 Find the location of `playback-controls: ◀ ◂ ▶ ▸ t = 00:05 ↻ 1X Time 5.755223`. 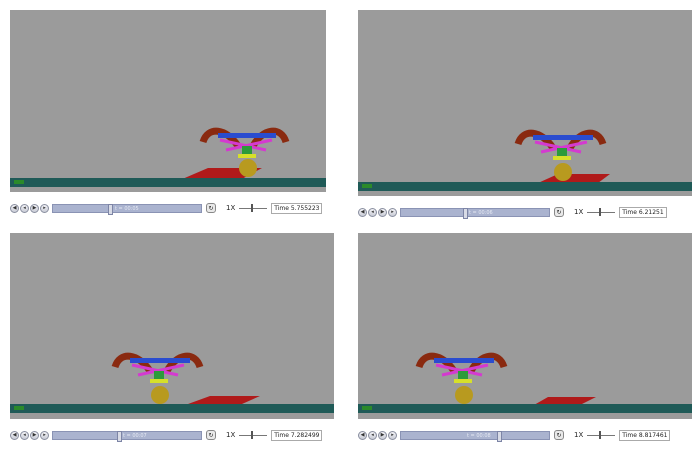

playback-controls: ◀ ◂ ▶ ▸ t = 00:05 ↻ 1X Time 5.755223 is located at coordinates (169, 208).